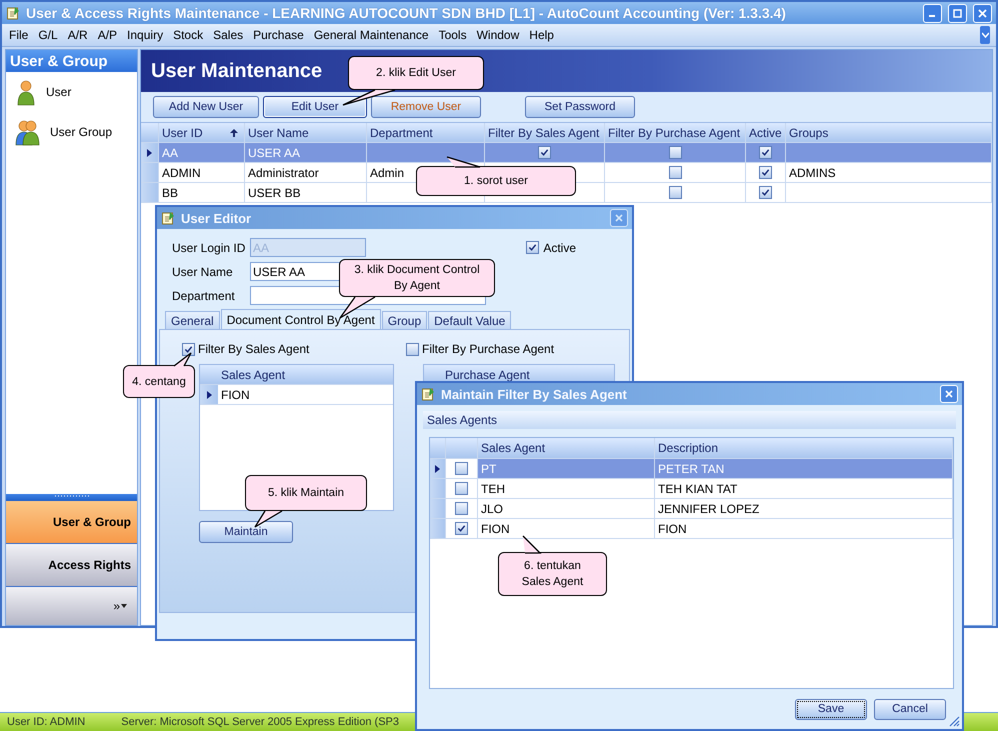 Image resolution: width=998 pixels, height=731 pixels. What do you see at coordinates (689, 420) in the screenshot?
I see `group-title: Sales Agents` at bounding box center [689, 420].